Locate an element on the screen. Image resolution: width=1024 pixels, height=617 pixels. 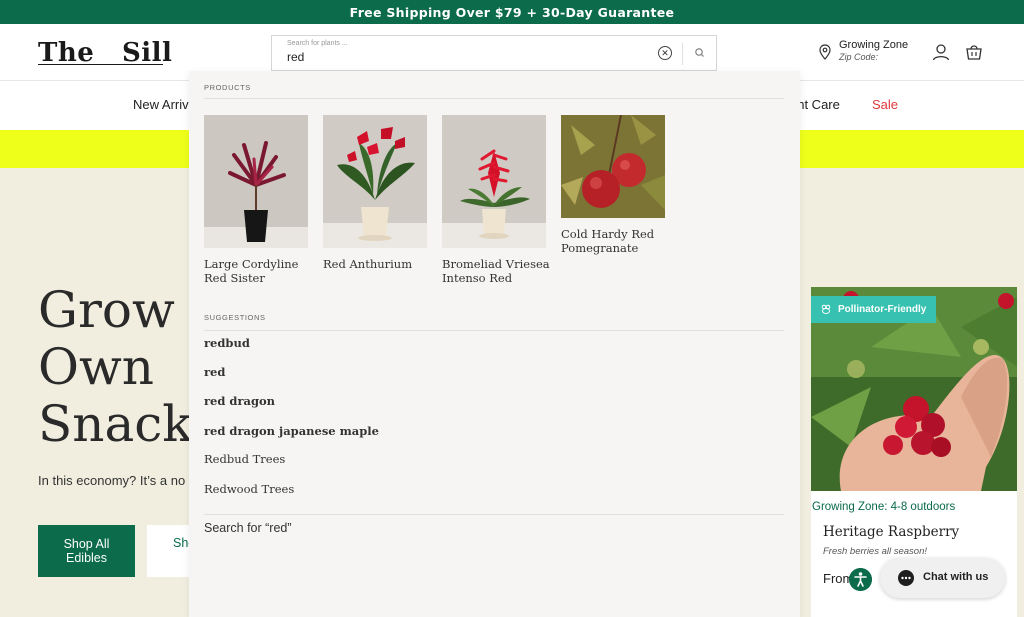
suggestion-item: Redwood Trees is located at coordinates (249, 489).